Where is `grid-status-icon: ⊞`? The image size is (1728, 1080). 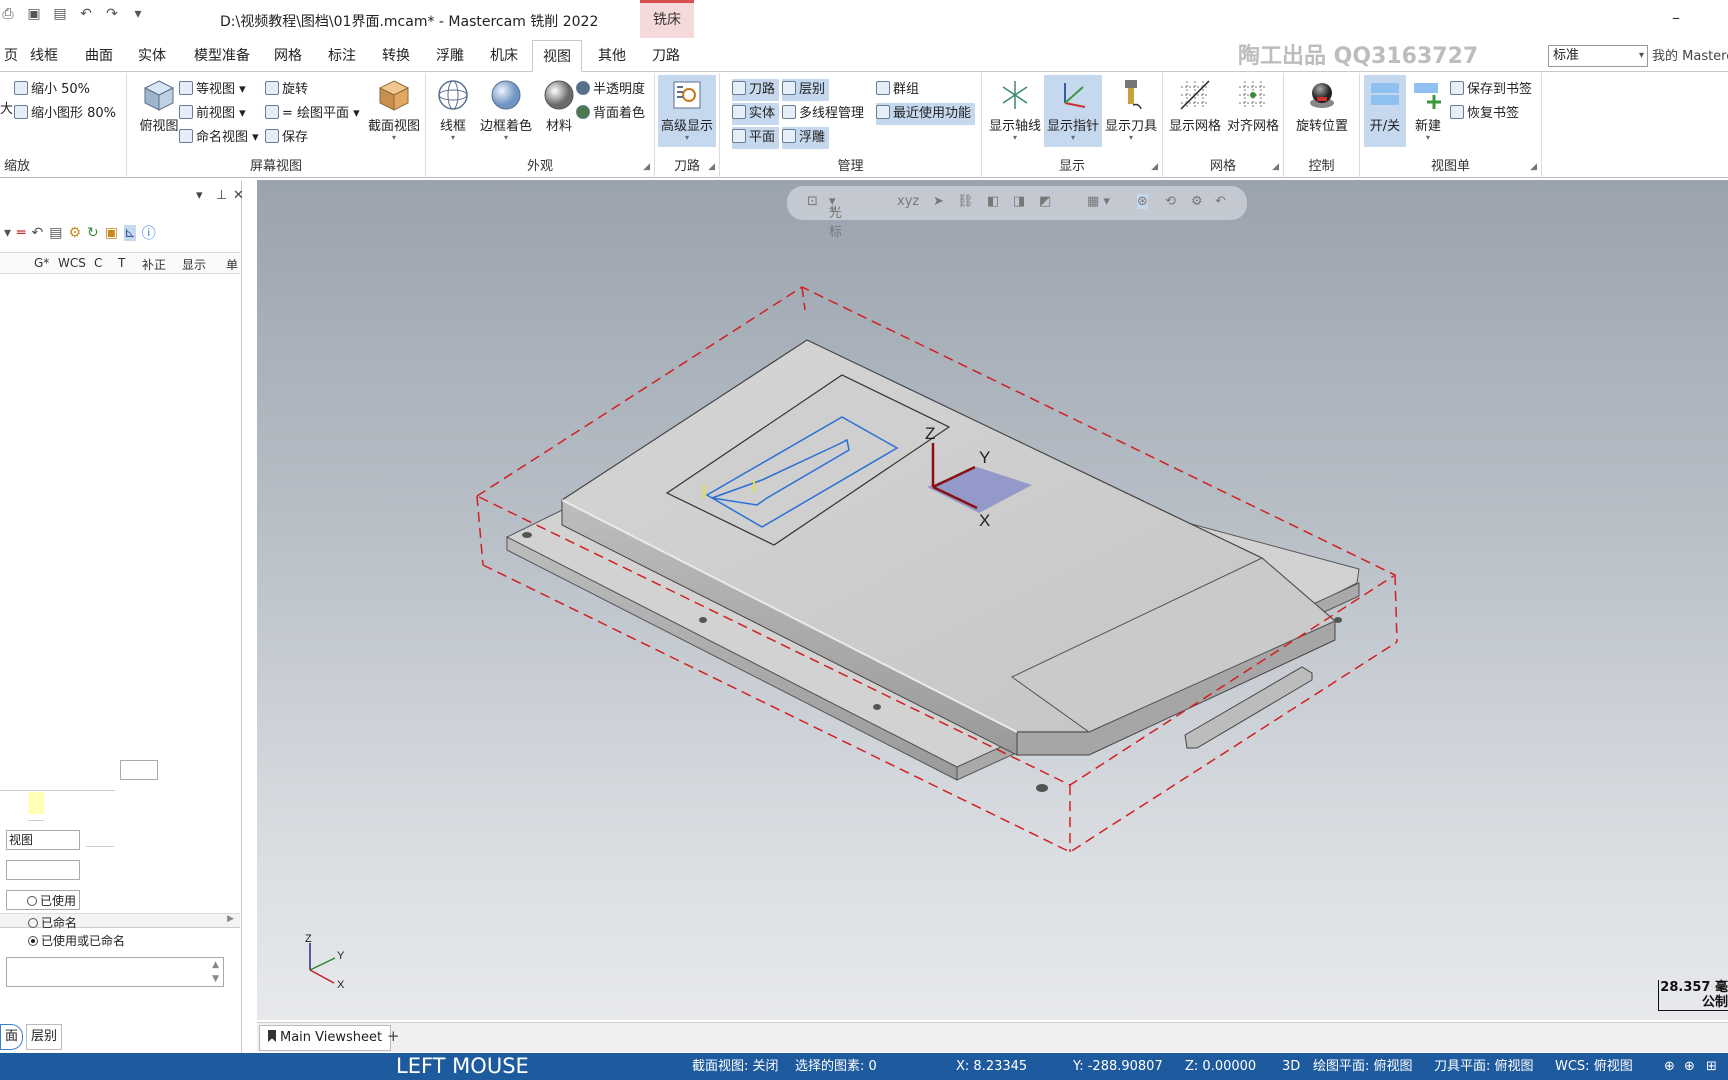
grid-status-icon: ⊞ is located at coordinates (1711, 1066).